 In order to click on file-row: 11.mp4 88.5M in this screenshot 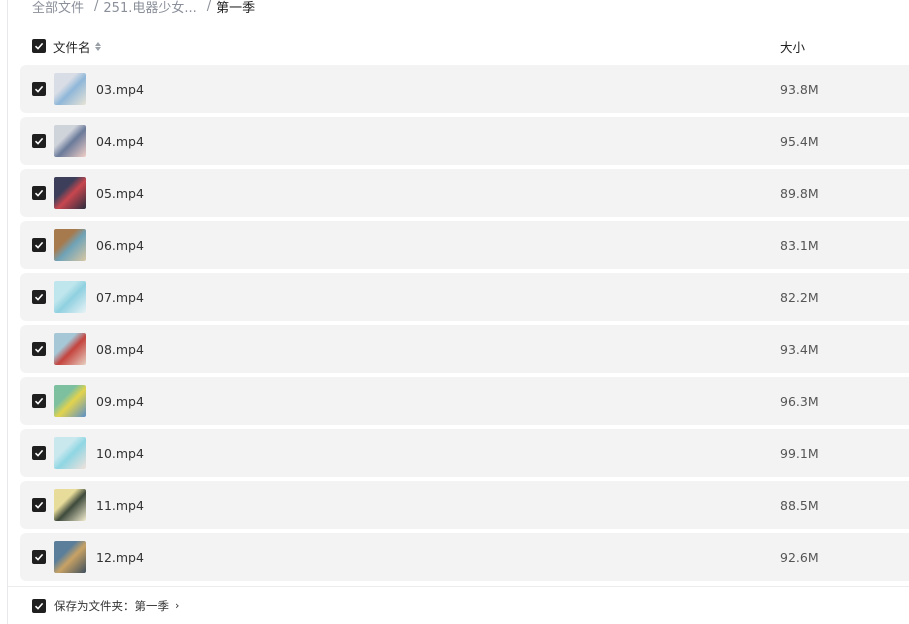, I will do `click(464, 505)`.